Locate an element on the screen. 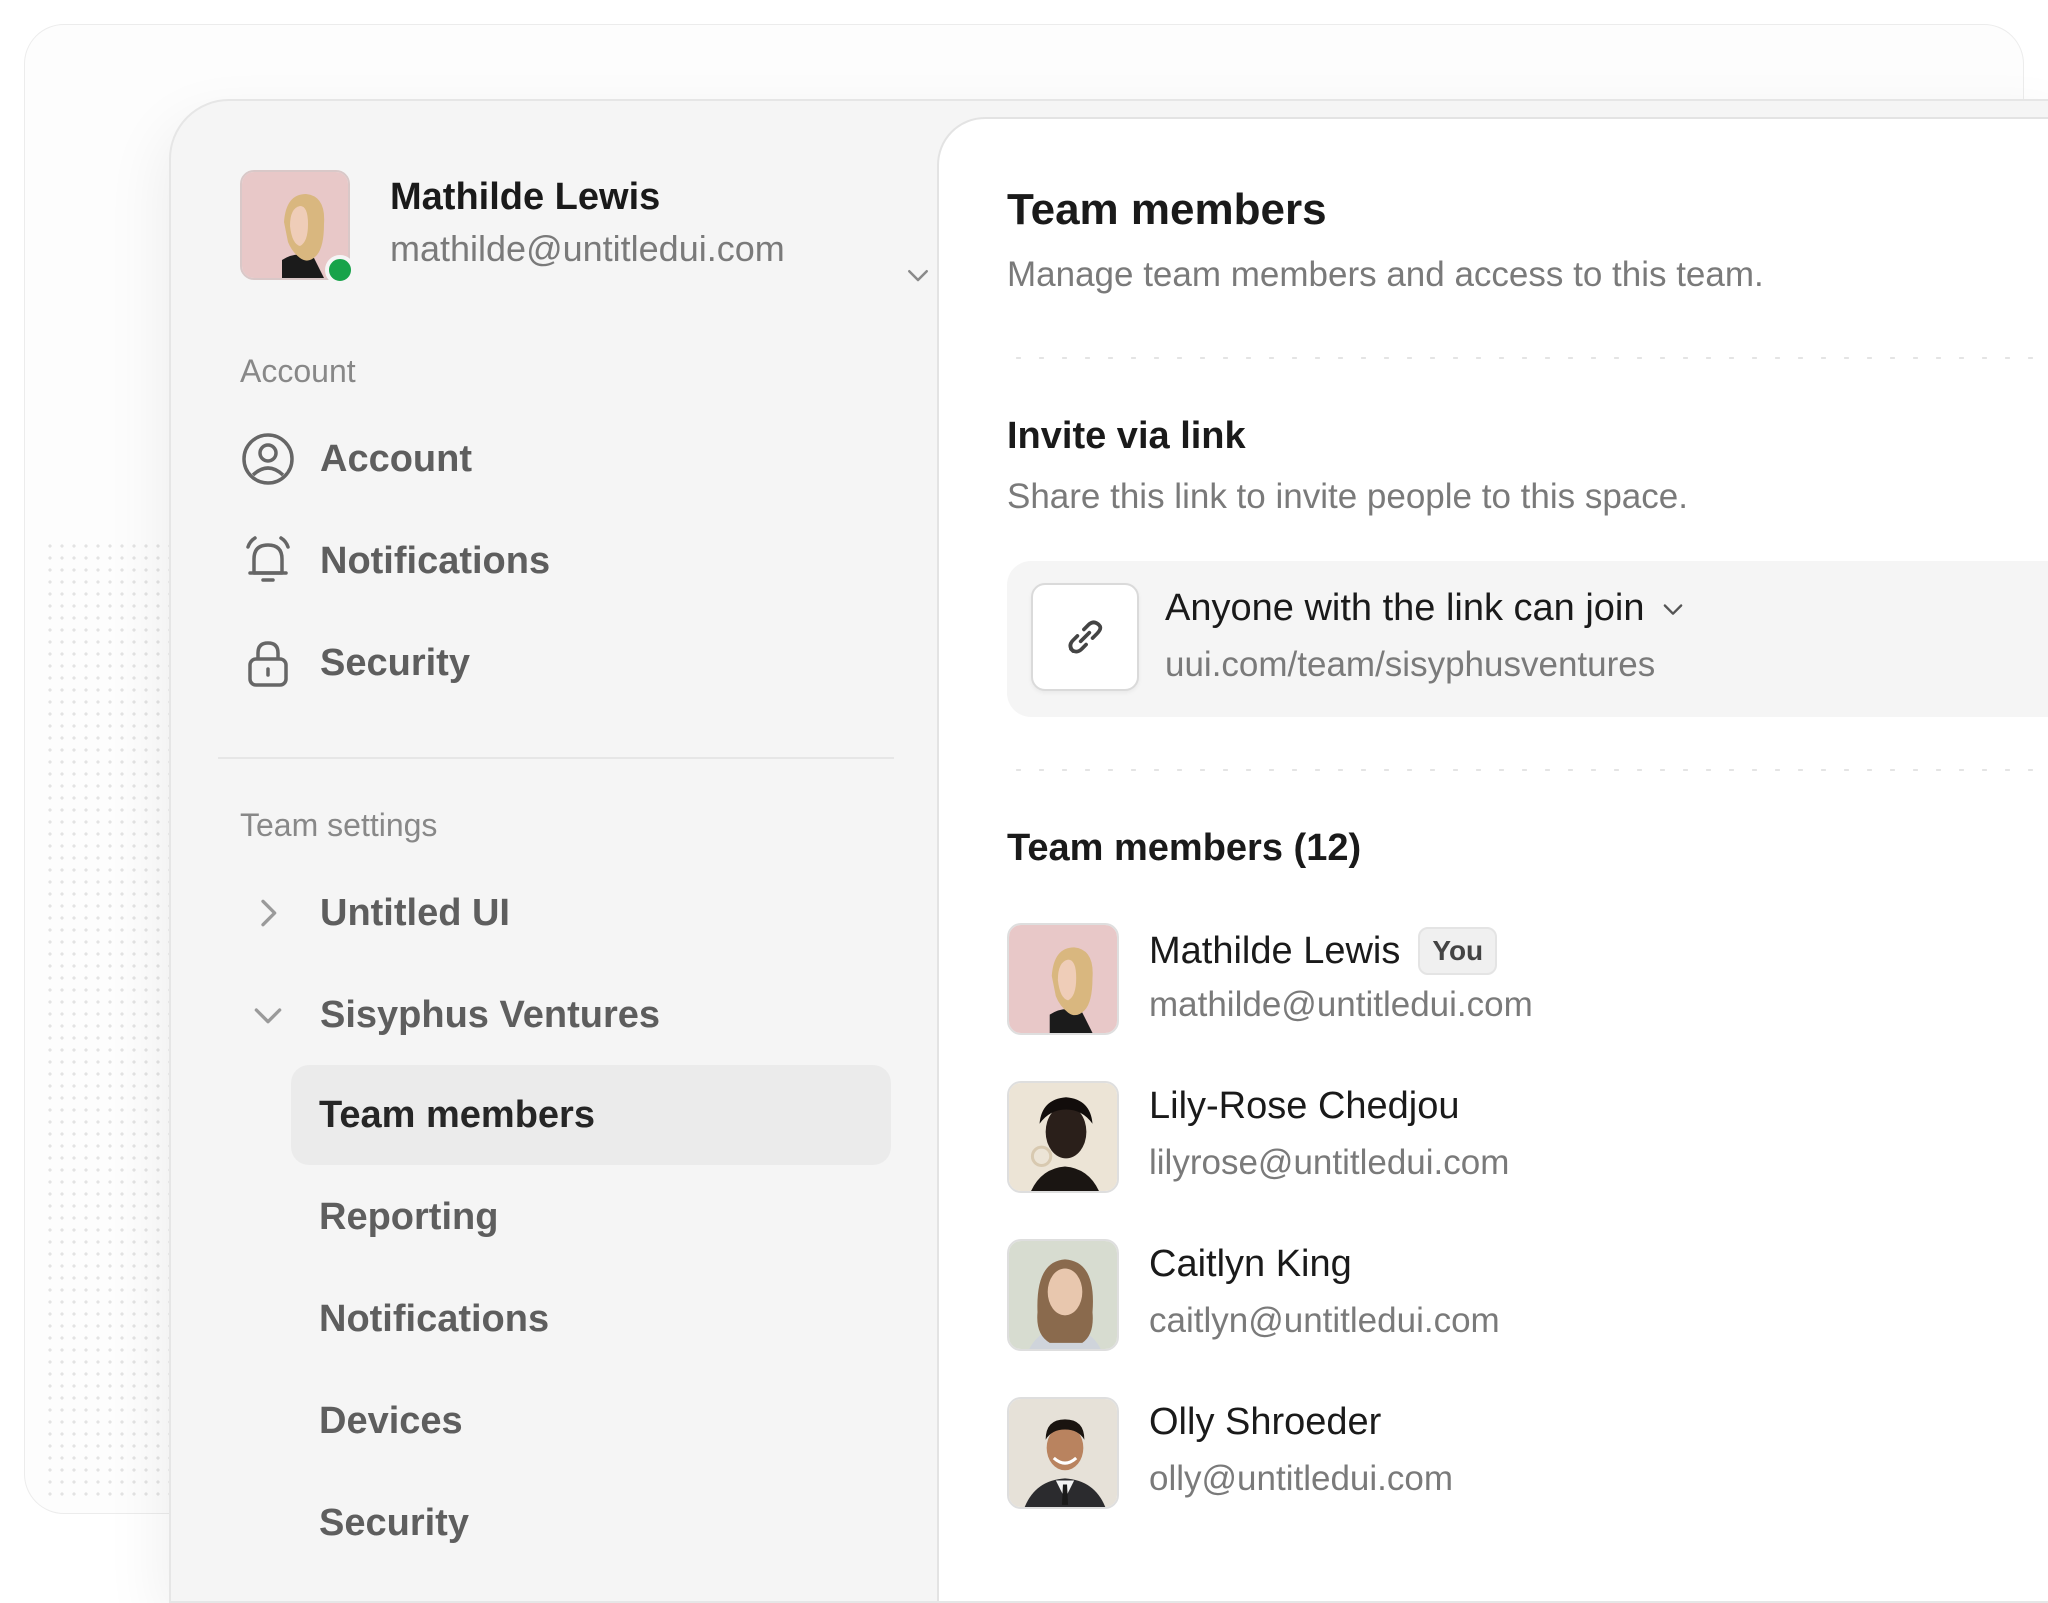 Image resolution: width=2048 pixels, height=1603 pixels. sidebar-item-account: Account is located at coordinates (550, 459).